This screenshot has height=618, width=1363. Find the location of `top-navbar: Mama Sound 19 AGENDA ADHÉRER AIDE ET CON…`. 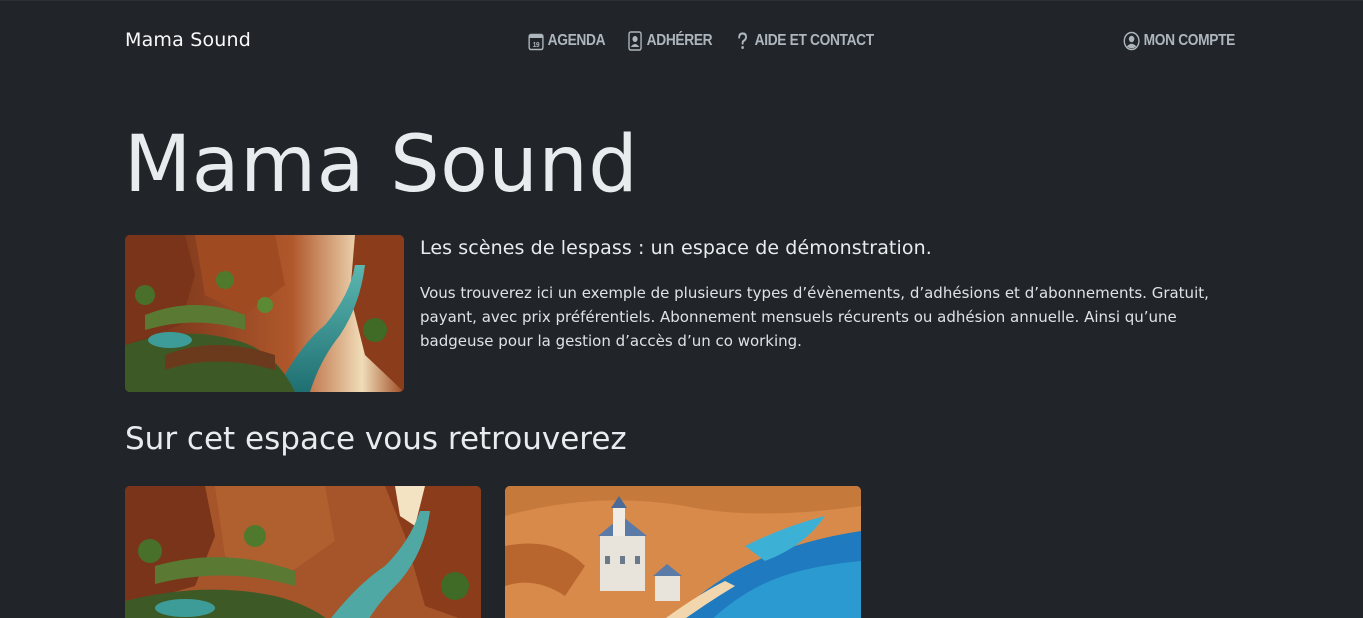

top-navbar: Mama Sound 19 AGENDA ADHÉRER AIDE ET CON… is located at coordinates (681, 41).